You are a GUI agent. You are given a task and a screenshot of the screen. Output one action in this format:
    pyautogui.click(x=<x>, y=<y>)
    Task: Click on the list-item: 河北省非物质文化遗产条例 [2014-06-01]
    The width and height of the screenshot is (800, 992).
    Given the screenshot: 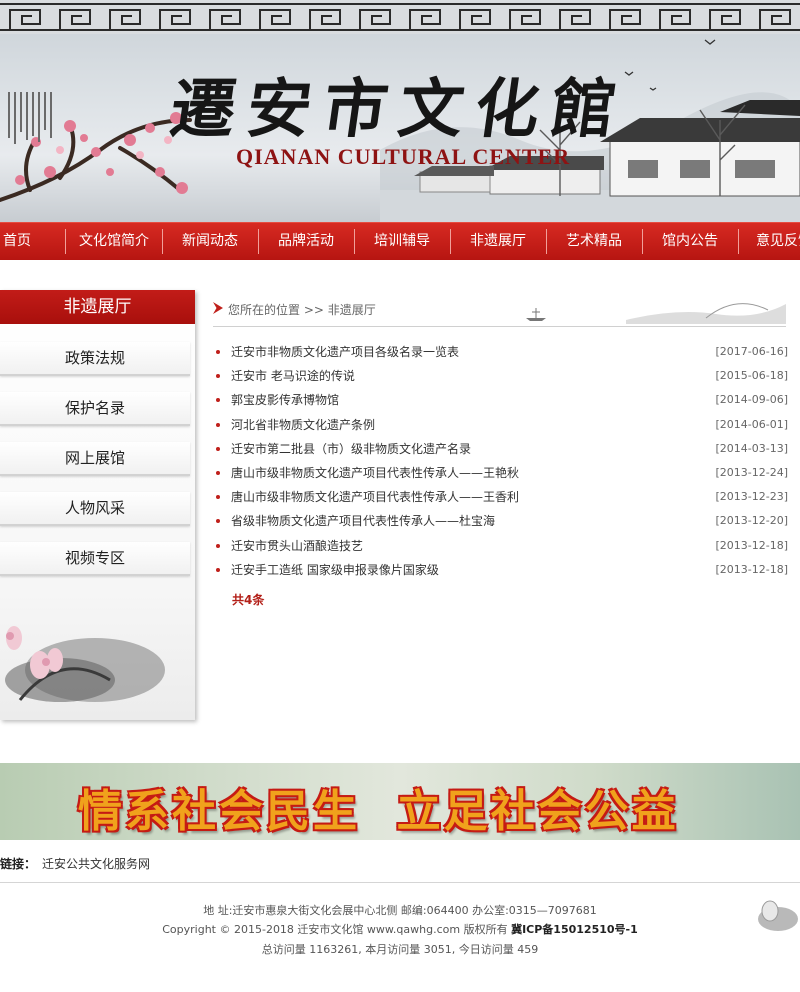 What is the action you would take?
    pyautogui.click(x=500, y=425)
    